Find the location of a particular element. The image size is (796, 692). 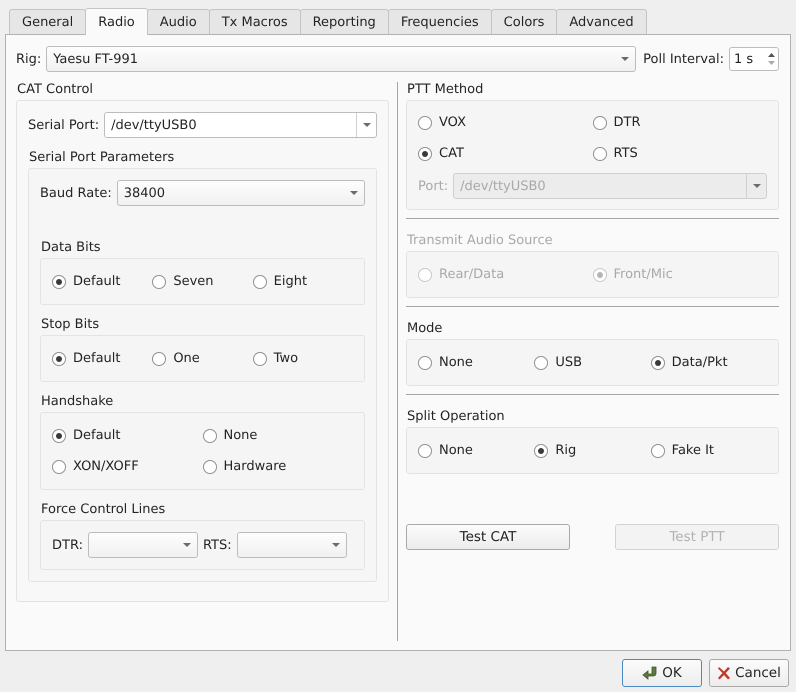

tab: Audio is located at coordinates (178, 21).